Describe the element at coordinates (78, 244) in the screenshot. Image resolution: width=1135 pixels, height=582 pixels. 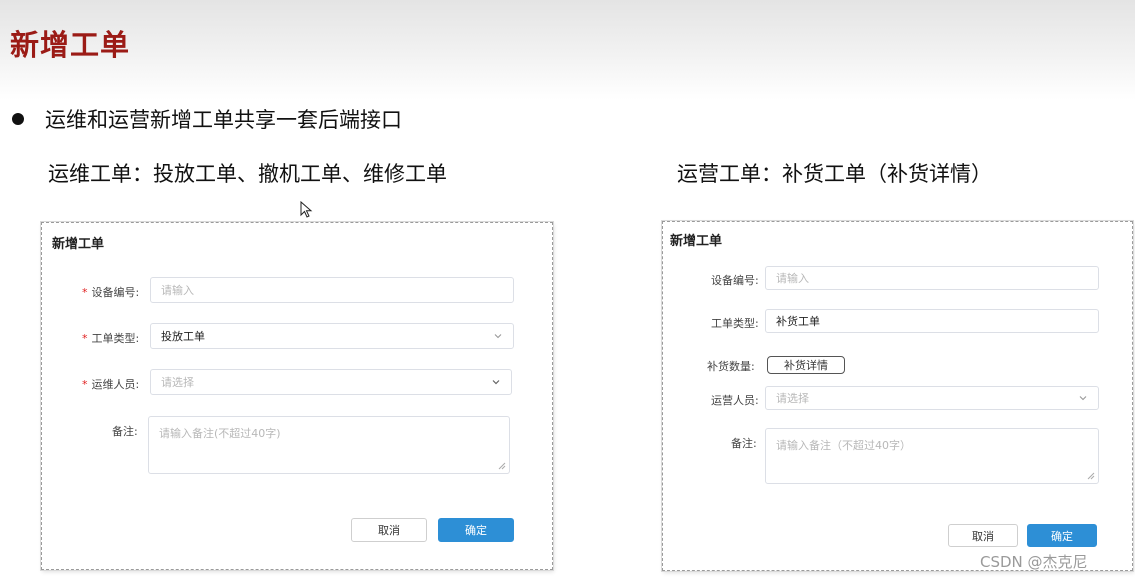
I see `ops-dialog-title: 新增工单` at that location.